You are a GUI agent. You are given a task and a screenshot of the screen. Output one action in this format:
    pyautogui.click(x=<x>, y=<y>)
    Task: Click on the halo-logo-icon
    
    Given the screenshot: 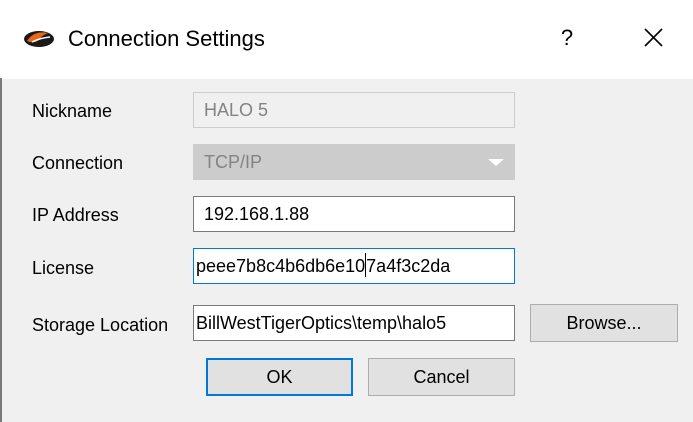 What is the action you would take?
    pyautogui.click(x=39, y=39)
    